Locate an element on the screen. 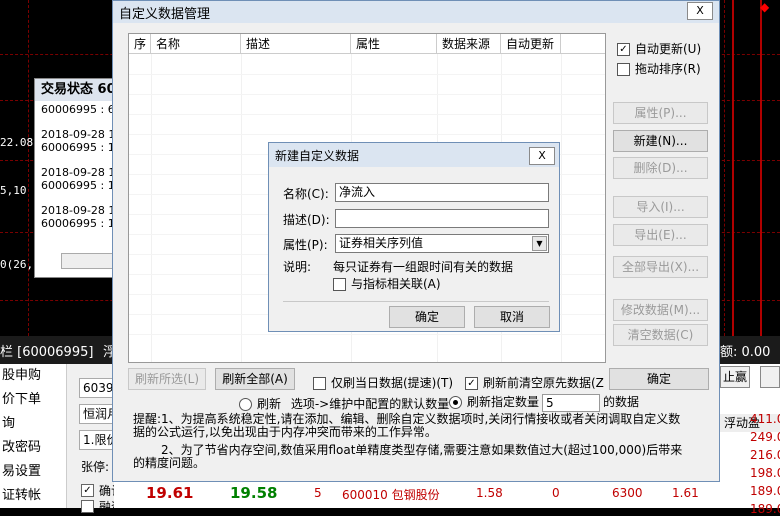 This screenshot has height=516, width=780. clear-before-option: ✓ 刷新前清空原先数据(Z is located at coordinates (534, 382).